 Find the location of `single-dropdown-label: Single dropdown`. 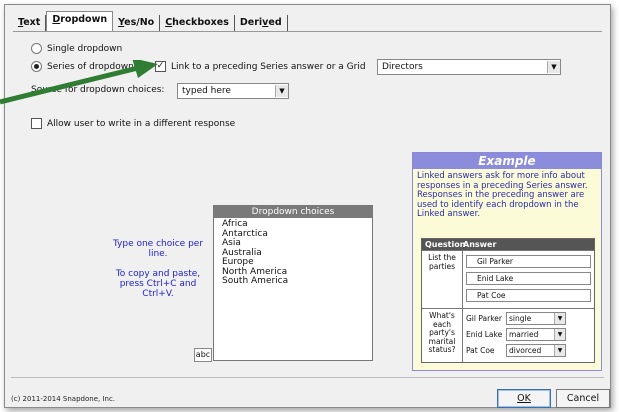

single-dropdown-label: Single dropdown is located at coordinates (85, 48).